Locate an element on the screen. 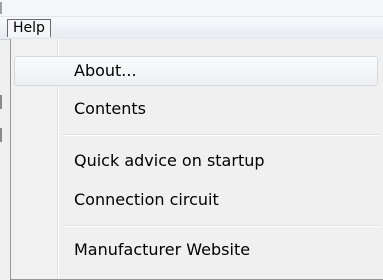  menu-item-connection-circuit: Connection circuit is located at coordinates (196, 200).